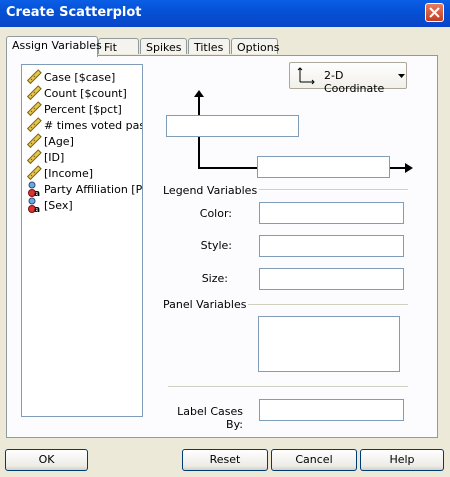  Describe the element at coordinates (54, 46) in the screenshot. I see `tab-assign-variables: Assign Variables` at that location.